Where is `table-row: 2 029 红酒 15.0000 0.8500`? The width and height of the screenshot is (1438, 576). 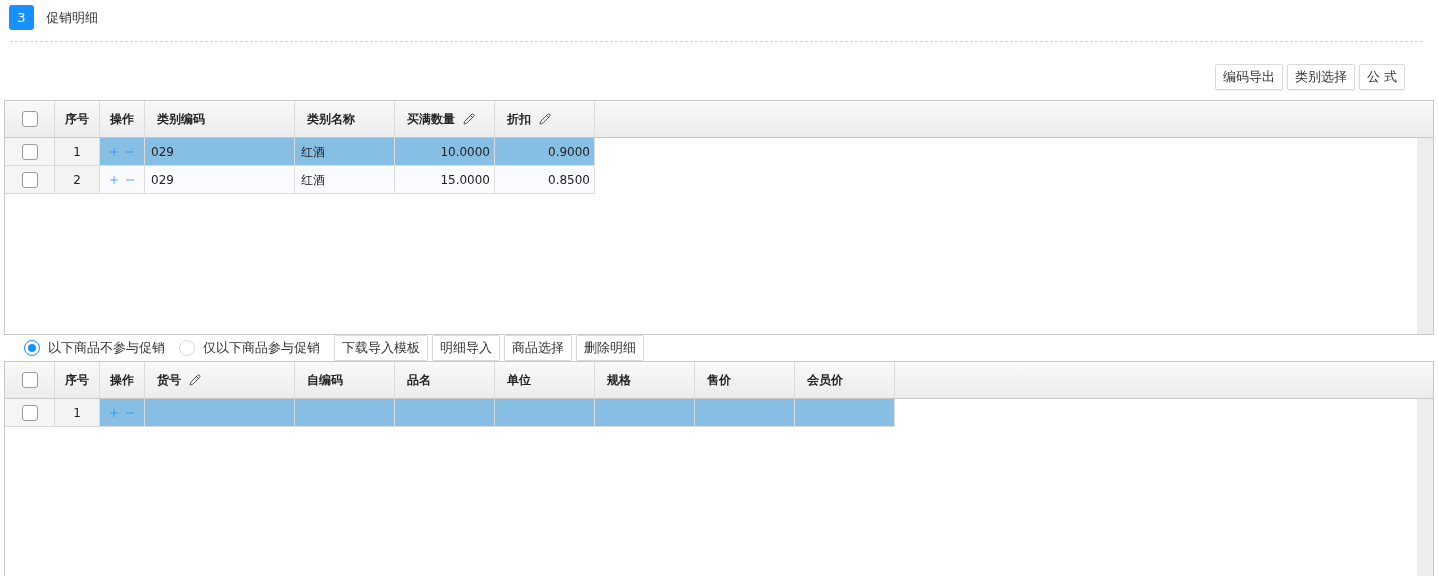 table-row: 2 029 红酒 15.0000 0.8500 is located at coordinates (300, 180).